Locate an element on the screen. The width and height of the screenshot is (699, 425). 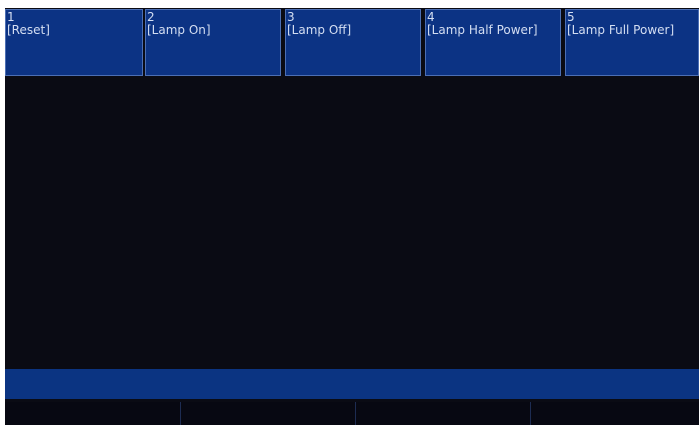
macro-button-lamp-half-power: 4 [Lamp Half Power] is located at coordinates (493, 42).